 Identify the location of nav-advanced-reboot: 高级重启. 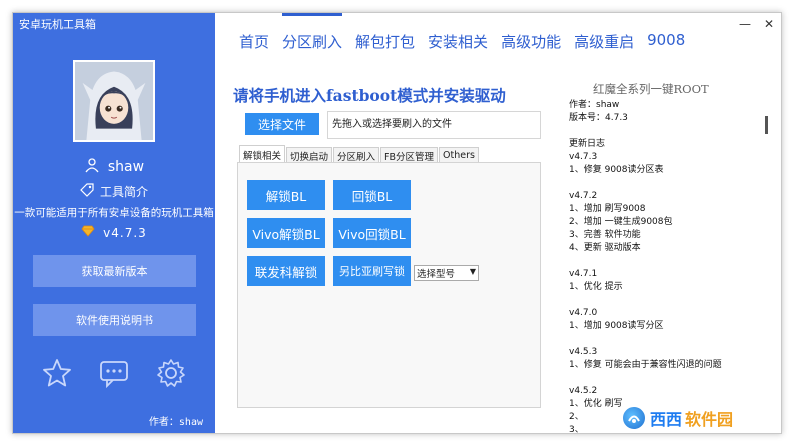
(604, 41).